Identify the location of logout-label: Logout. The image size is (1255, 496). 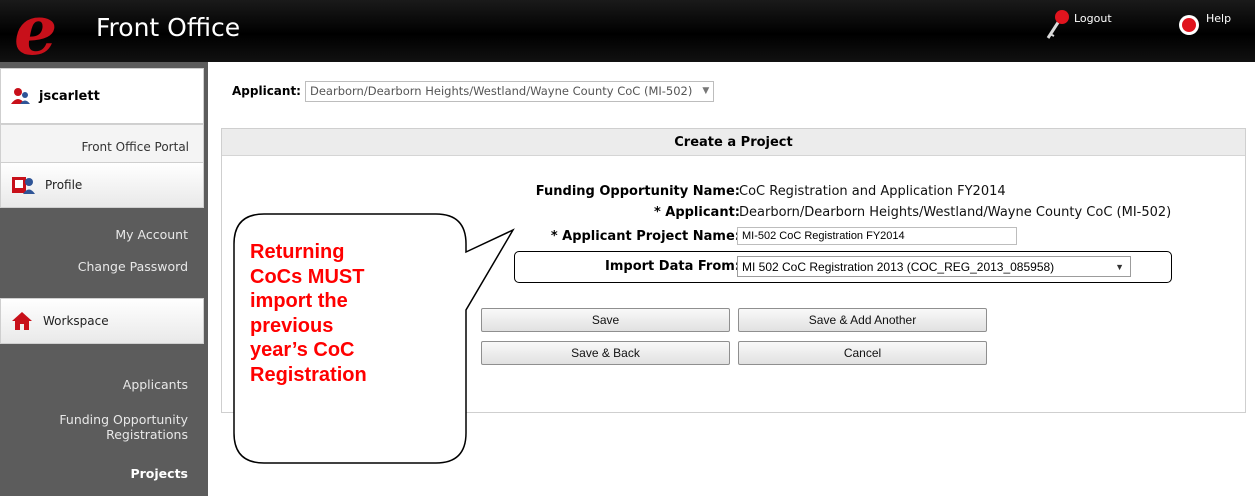
(1093, 18).